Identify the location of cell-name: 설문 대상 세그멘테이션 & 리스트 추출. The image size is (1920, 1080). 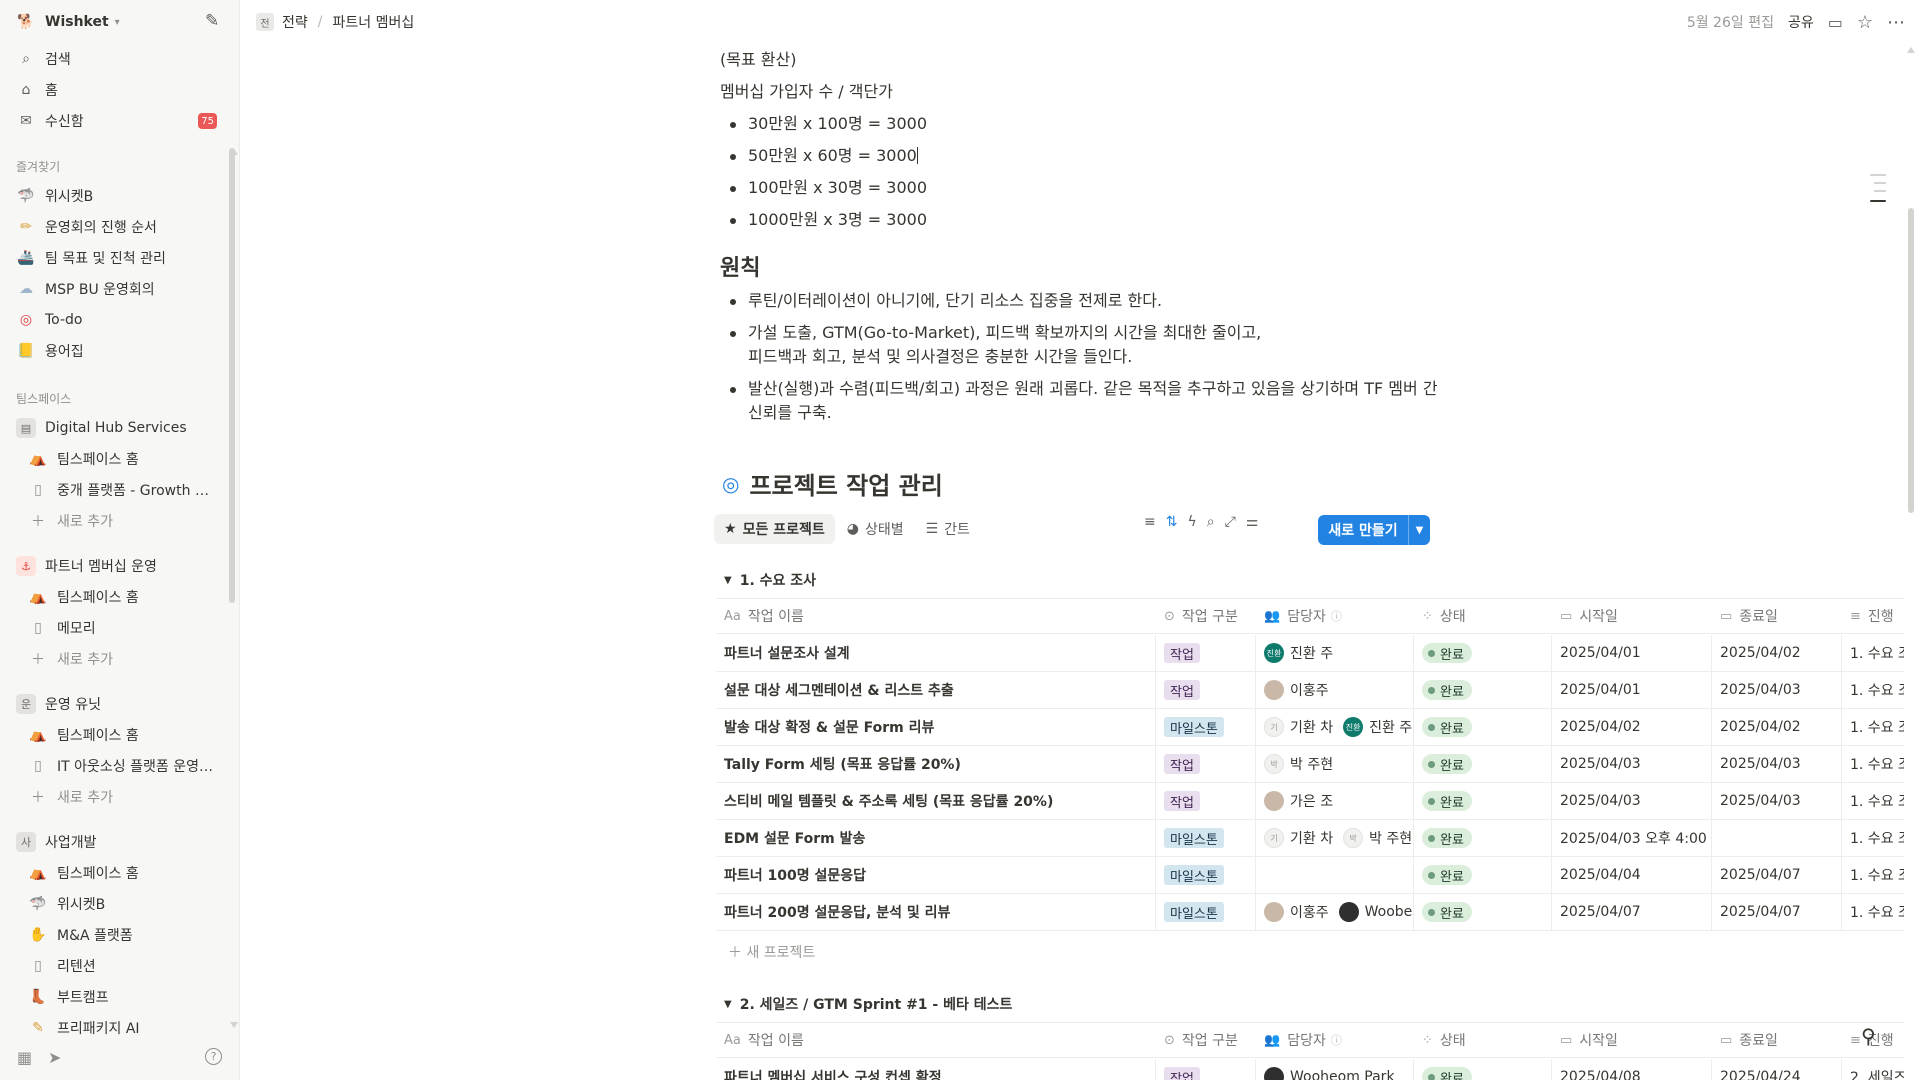
(936, 690).